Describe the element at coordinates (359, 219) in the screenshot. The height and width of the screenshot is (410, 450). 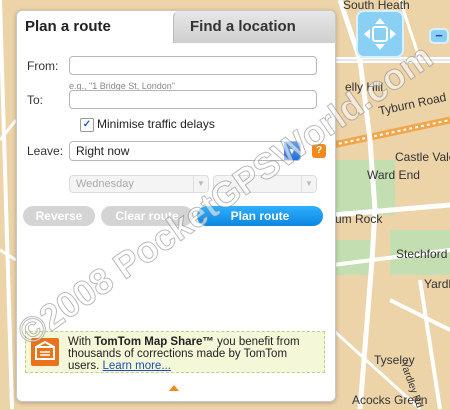
I see `map-label: um Rock` at that location.